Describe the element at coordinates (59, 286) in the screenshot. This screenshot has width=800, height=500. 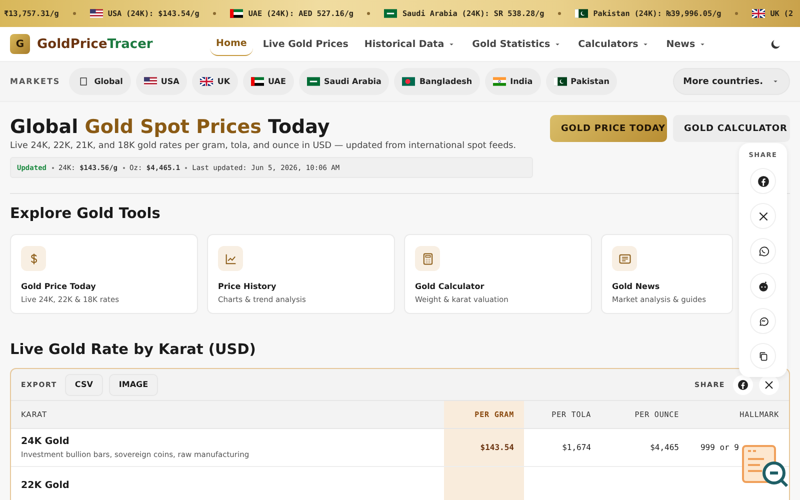
I see `card-title: Gold Price Today` at that location.